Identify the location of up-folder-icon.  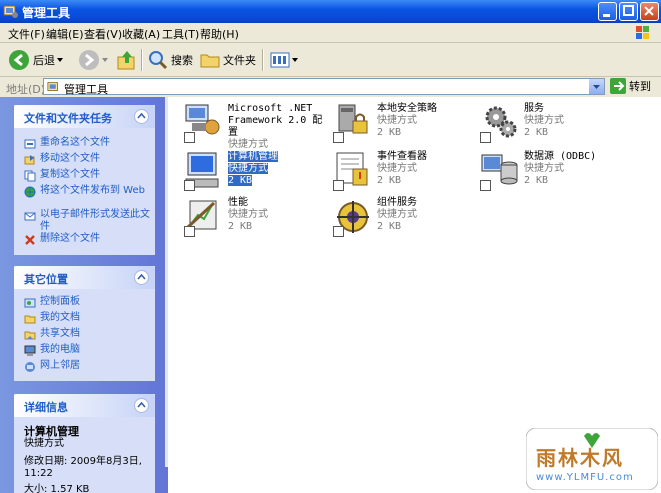
(126, 60).